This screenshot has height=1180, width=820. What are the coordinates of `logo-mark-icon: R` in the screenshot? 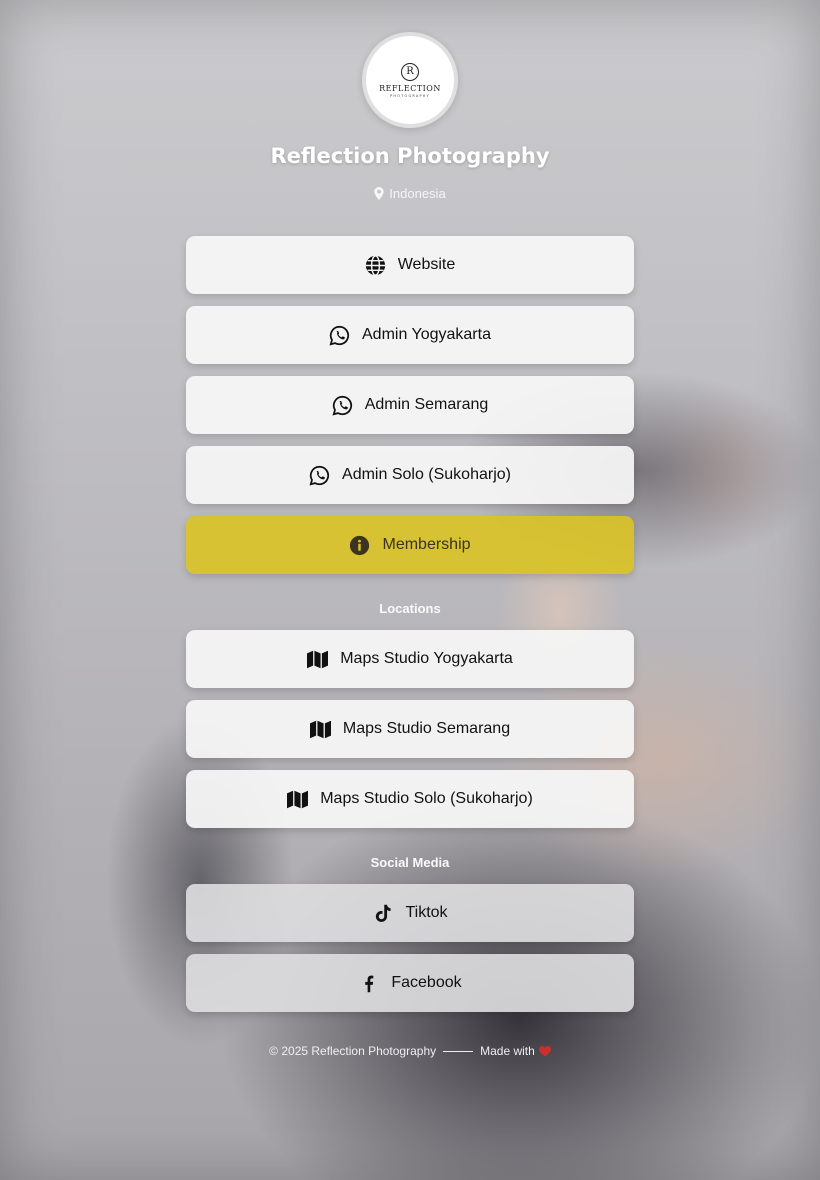 It's located at (410, 71).